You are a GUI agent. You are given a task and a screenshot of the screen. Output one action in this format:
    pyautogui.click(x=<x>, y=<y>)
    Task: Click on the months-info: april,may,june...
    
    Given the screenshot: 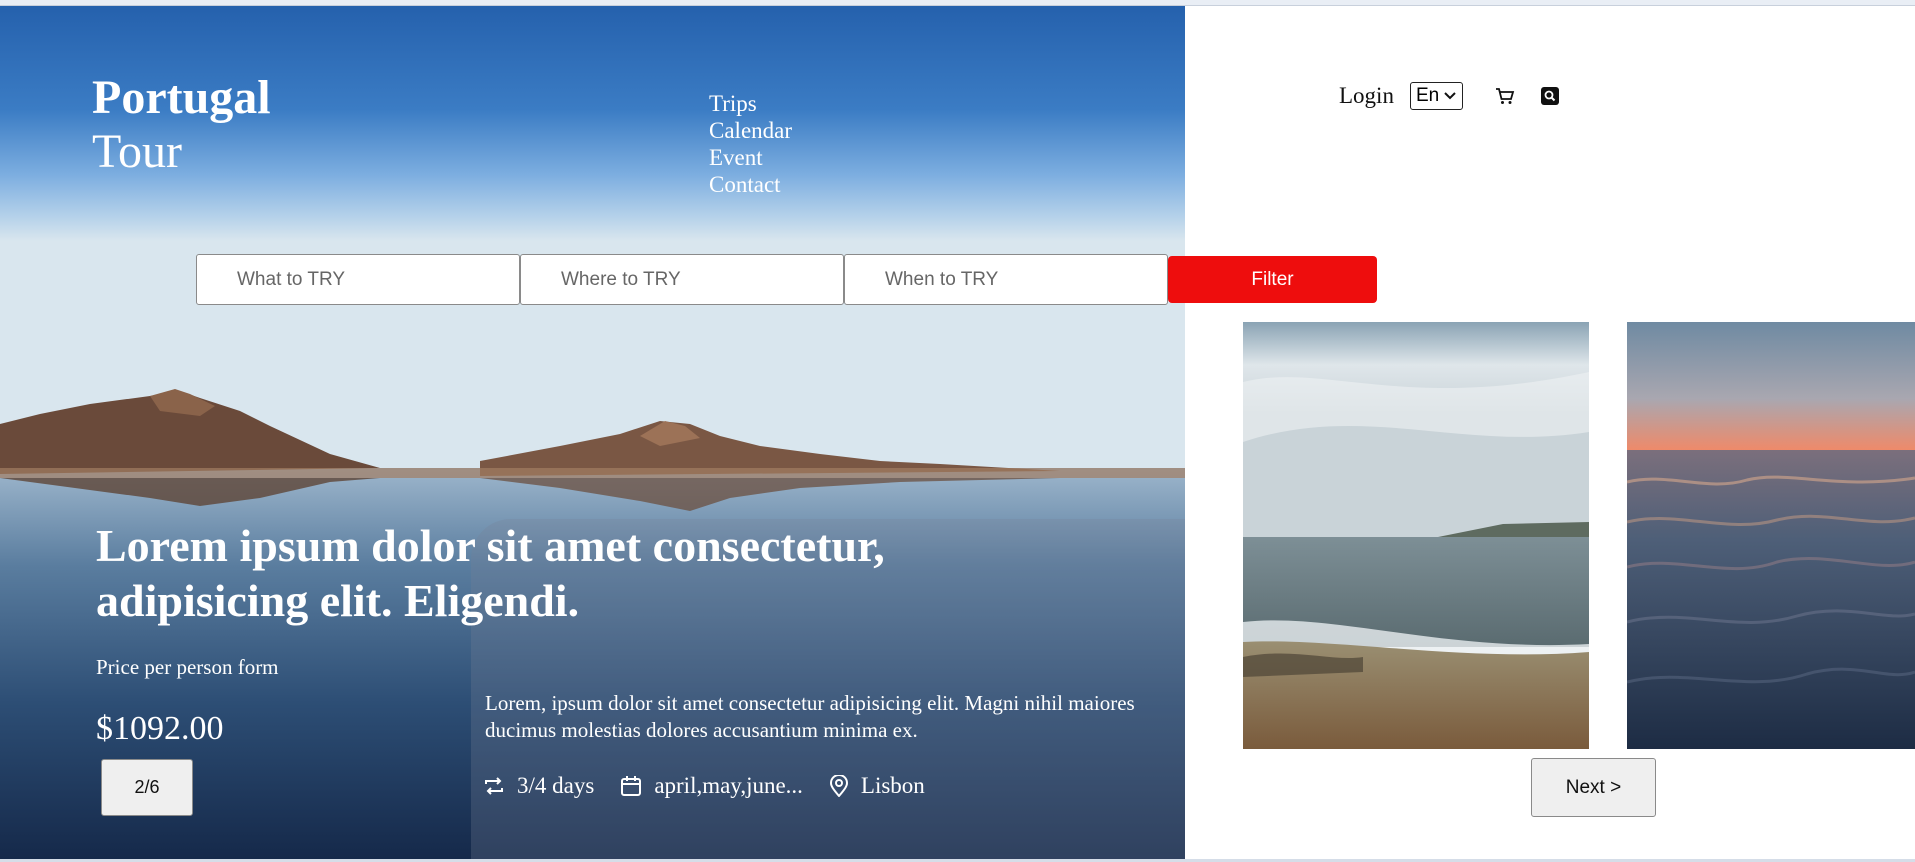 What is the action you would take?
    pyautogui.click(x=711, y=786)
    